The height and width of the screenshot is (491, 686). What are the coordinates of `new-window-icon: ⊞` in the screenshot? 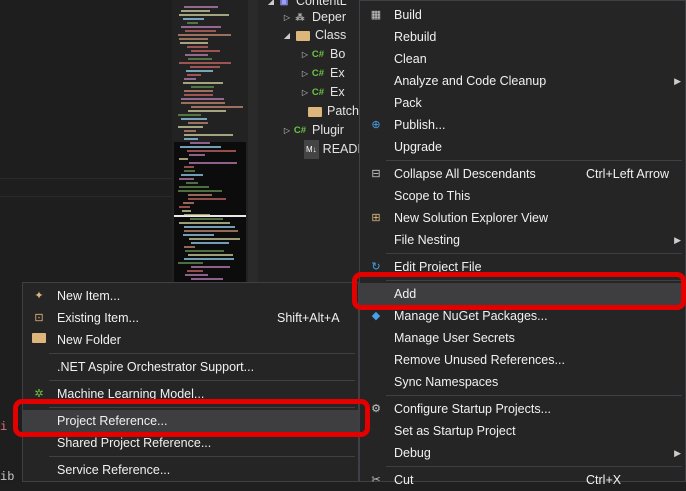 It's located at (376, 218).